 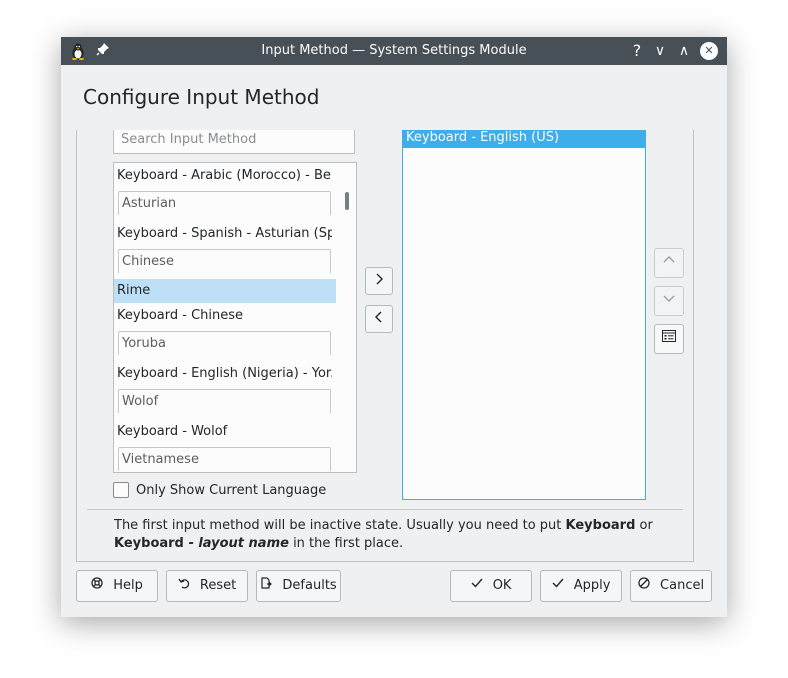 I want to click on language-group-header: Vietnamese, so click(x=224, y=459).